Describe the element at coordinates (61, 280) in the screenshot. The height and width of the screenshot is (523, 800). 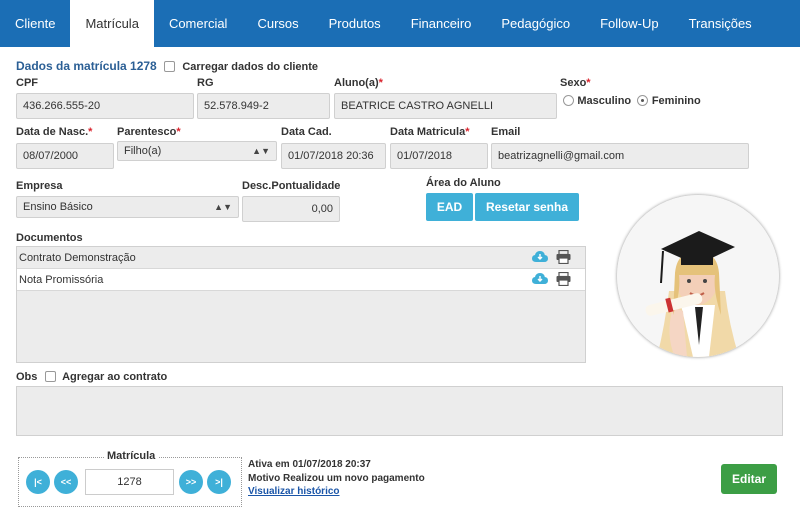
I see `document-name: Nota Promissória` at that location.